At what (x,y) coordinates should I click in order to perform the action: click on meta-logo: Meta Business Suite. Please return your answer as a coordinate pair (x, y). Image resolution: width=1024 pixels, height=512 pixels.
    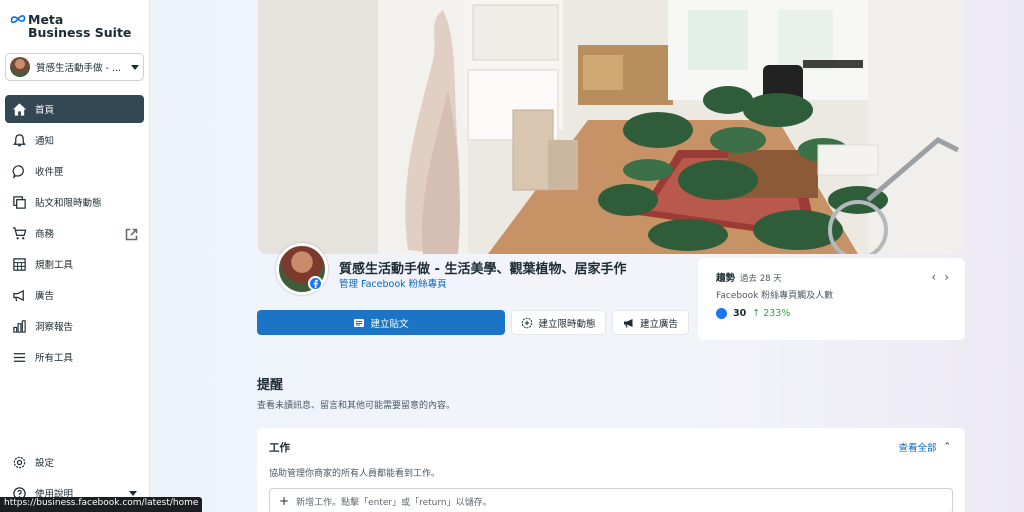
    Looking at the image, I should click on (70, 26).